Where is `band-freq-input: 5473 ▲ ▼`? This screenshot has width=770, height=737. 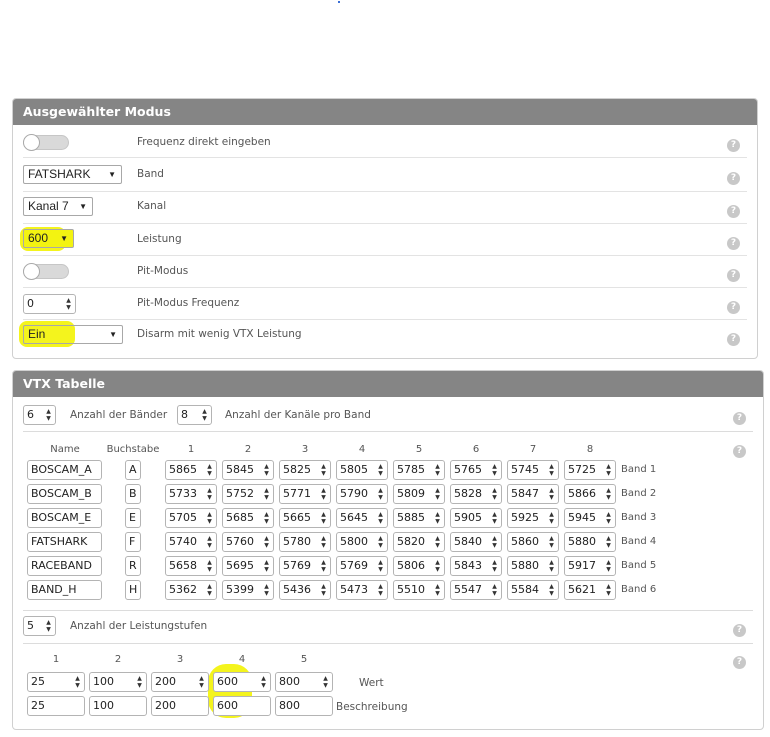 band-freq-input: 5473 ▲ ▼ is located at coordinates (362, 590).